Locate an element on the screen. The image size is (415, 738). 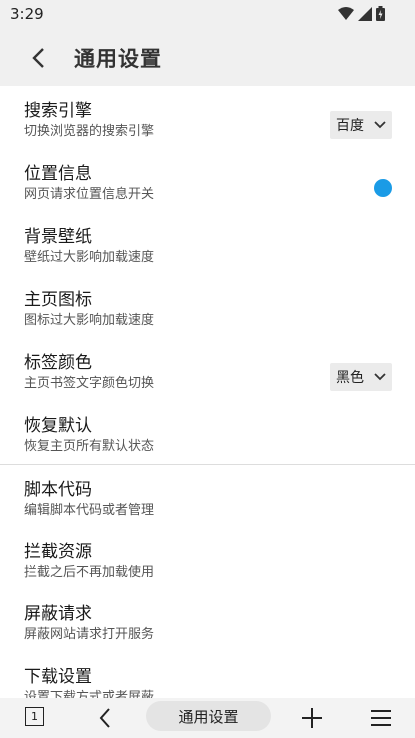
setting-title: 恢复默认 is located at coordinates (58, 426).